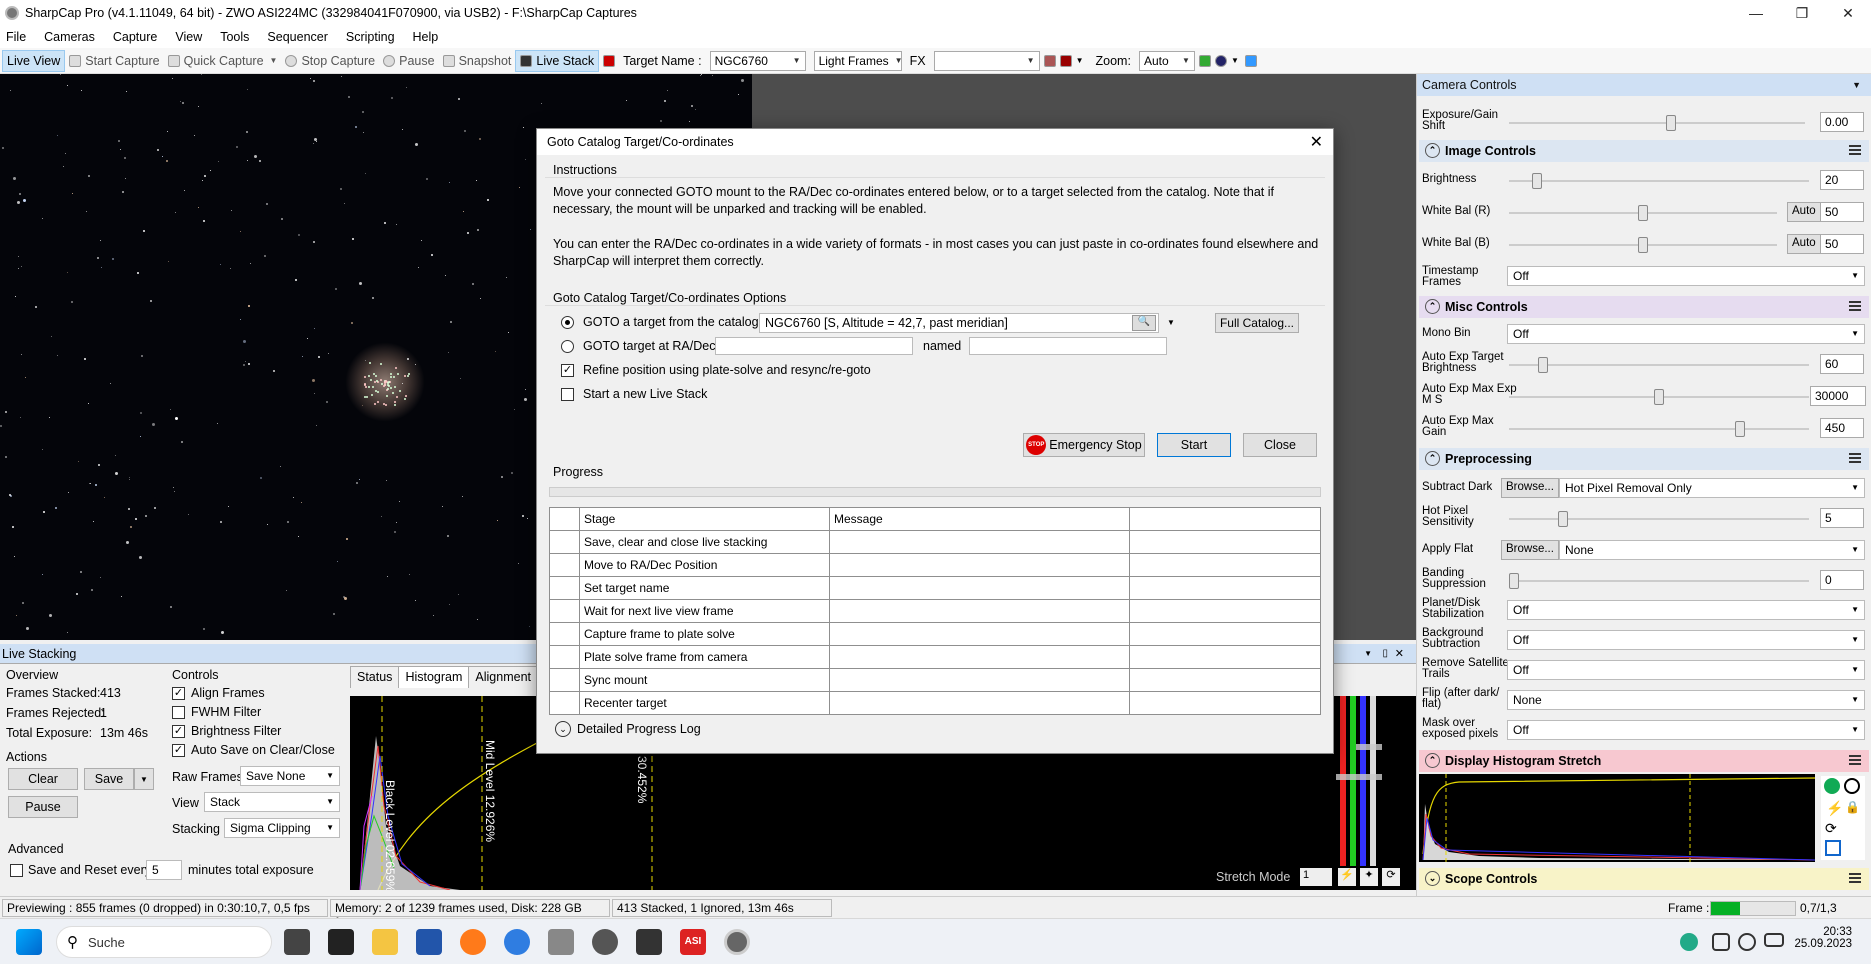  I want to click on apply-flat-select: None ▼, so click(1712, 550).